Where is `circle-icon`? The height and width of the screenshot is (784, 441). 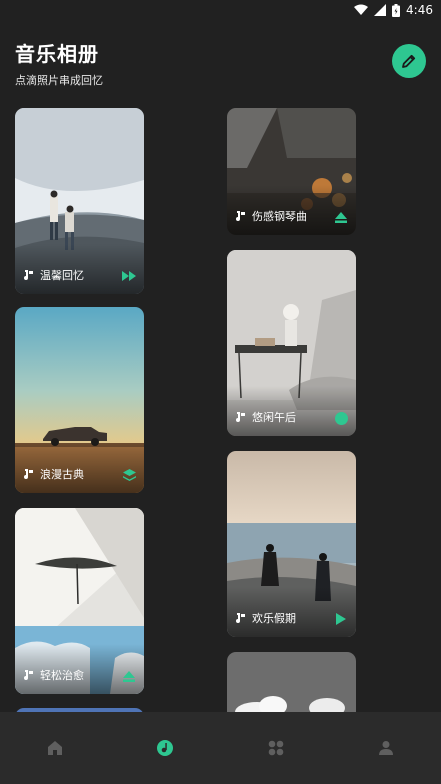
circle-icon is located at coordinates (341, 418).